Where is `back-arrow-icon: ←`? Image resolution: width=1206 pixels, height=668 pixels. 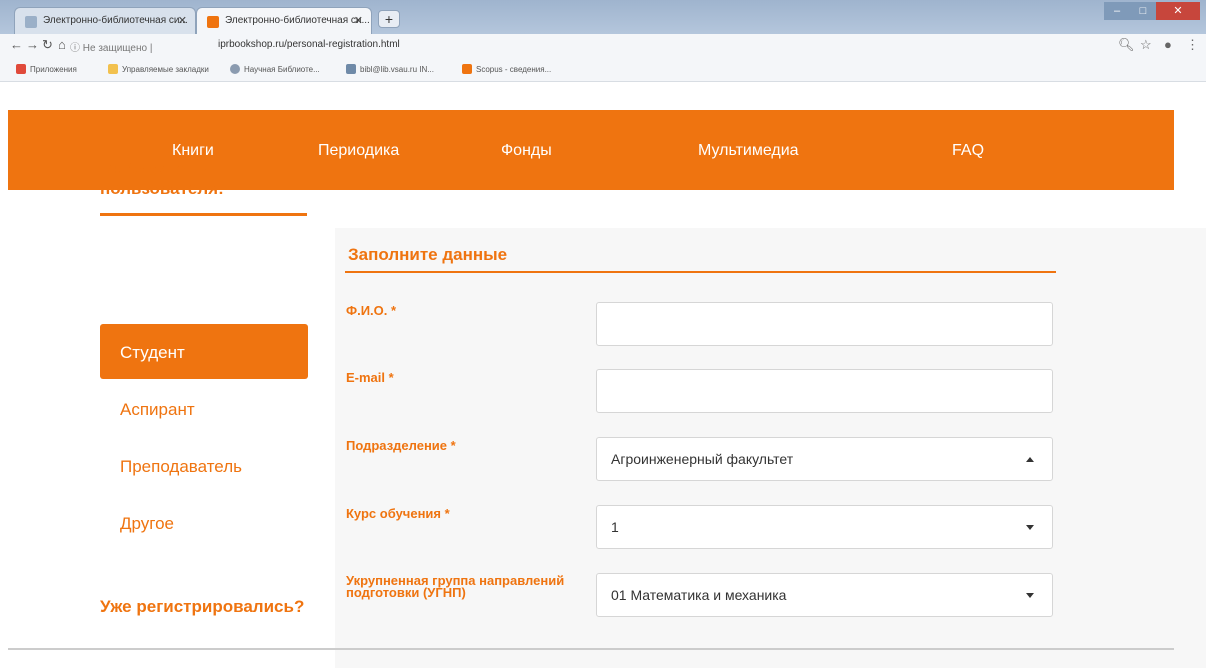
back-arrow-icon: ← is located at coordinates (16, 45).